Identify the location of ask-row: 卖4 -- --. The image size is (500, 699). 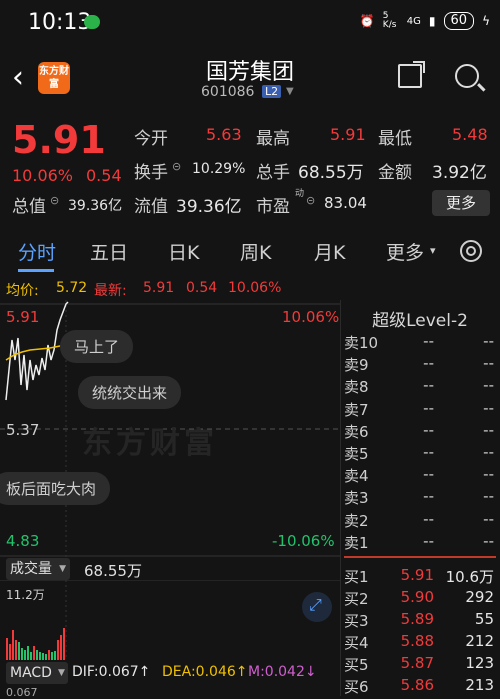
(420, 476).